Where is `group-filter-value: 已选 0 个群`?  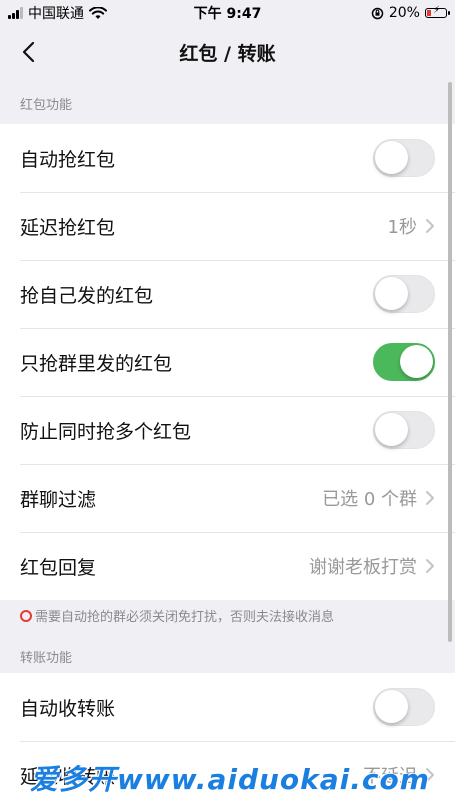
group-filter-value: 已选 0 个群 is located at coordinates (369, 499).